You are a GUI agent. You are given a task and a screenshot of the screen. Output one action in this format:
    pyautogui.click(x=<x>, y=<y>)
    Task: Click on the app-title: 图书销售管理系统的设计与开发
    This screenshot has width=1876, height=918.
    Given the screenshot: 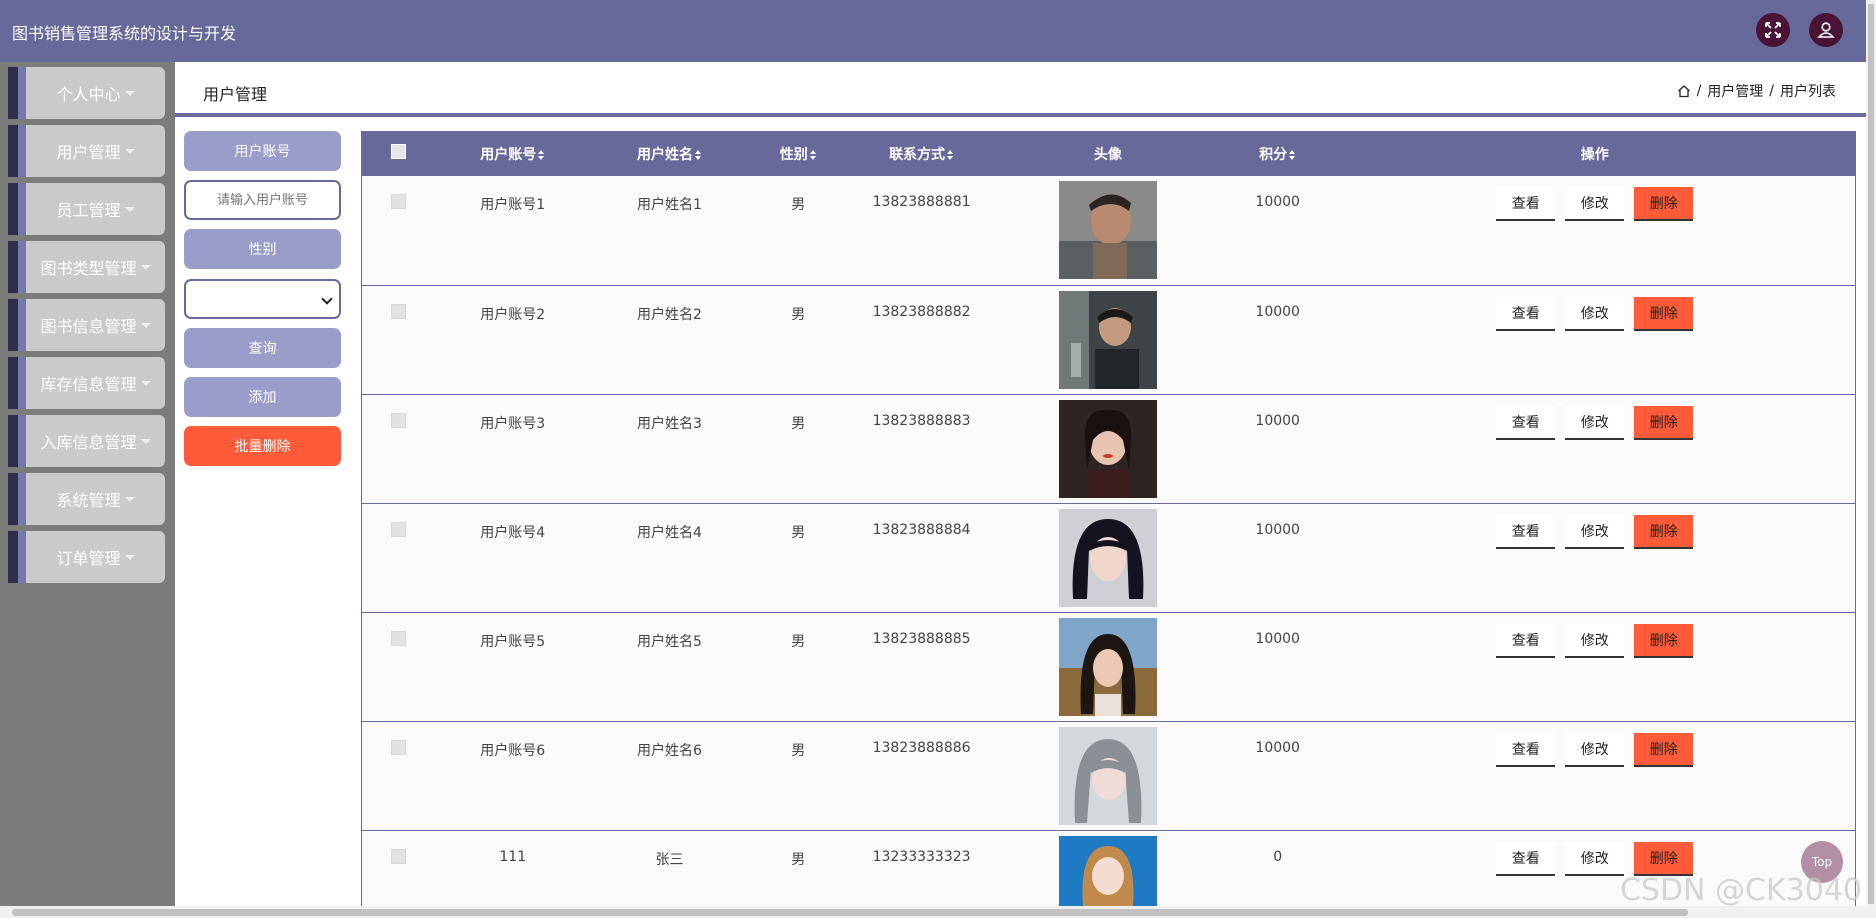 What is the action you would take?
    pyautogui.click(x=124, y=33)
    